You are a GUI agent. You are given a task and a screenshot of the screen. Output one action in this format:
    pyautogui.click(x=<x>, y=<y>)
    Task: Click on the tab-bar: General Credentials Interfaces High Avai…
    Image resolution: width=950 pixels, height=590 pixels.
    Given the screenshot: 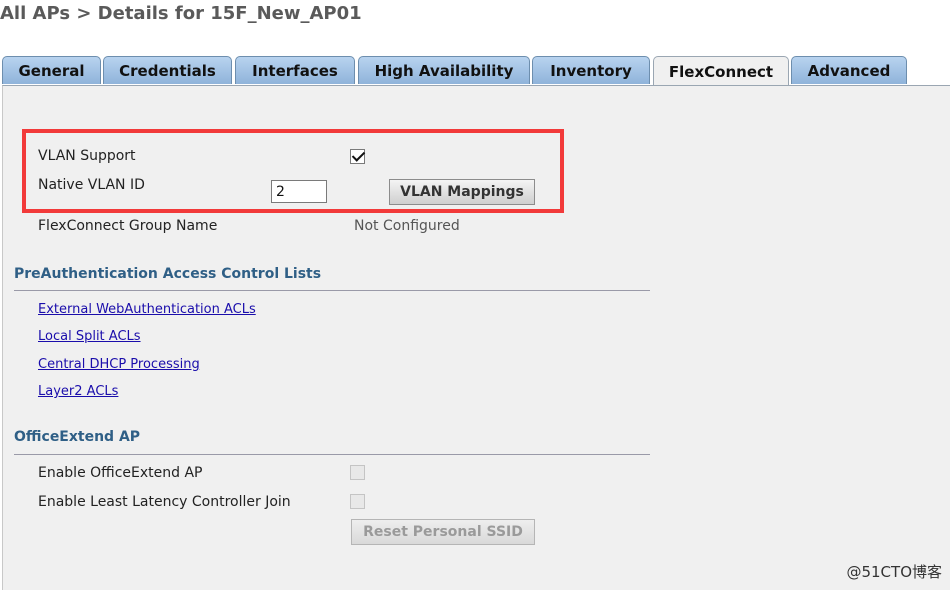 What is the action you would take?
    pyautogui.click(x=475, y=71)
    